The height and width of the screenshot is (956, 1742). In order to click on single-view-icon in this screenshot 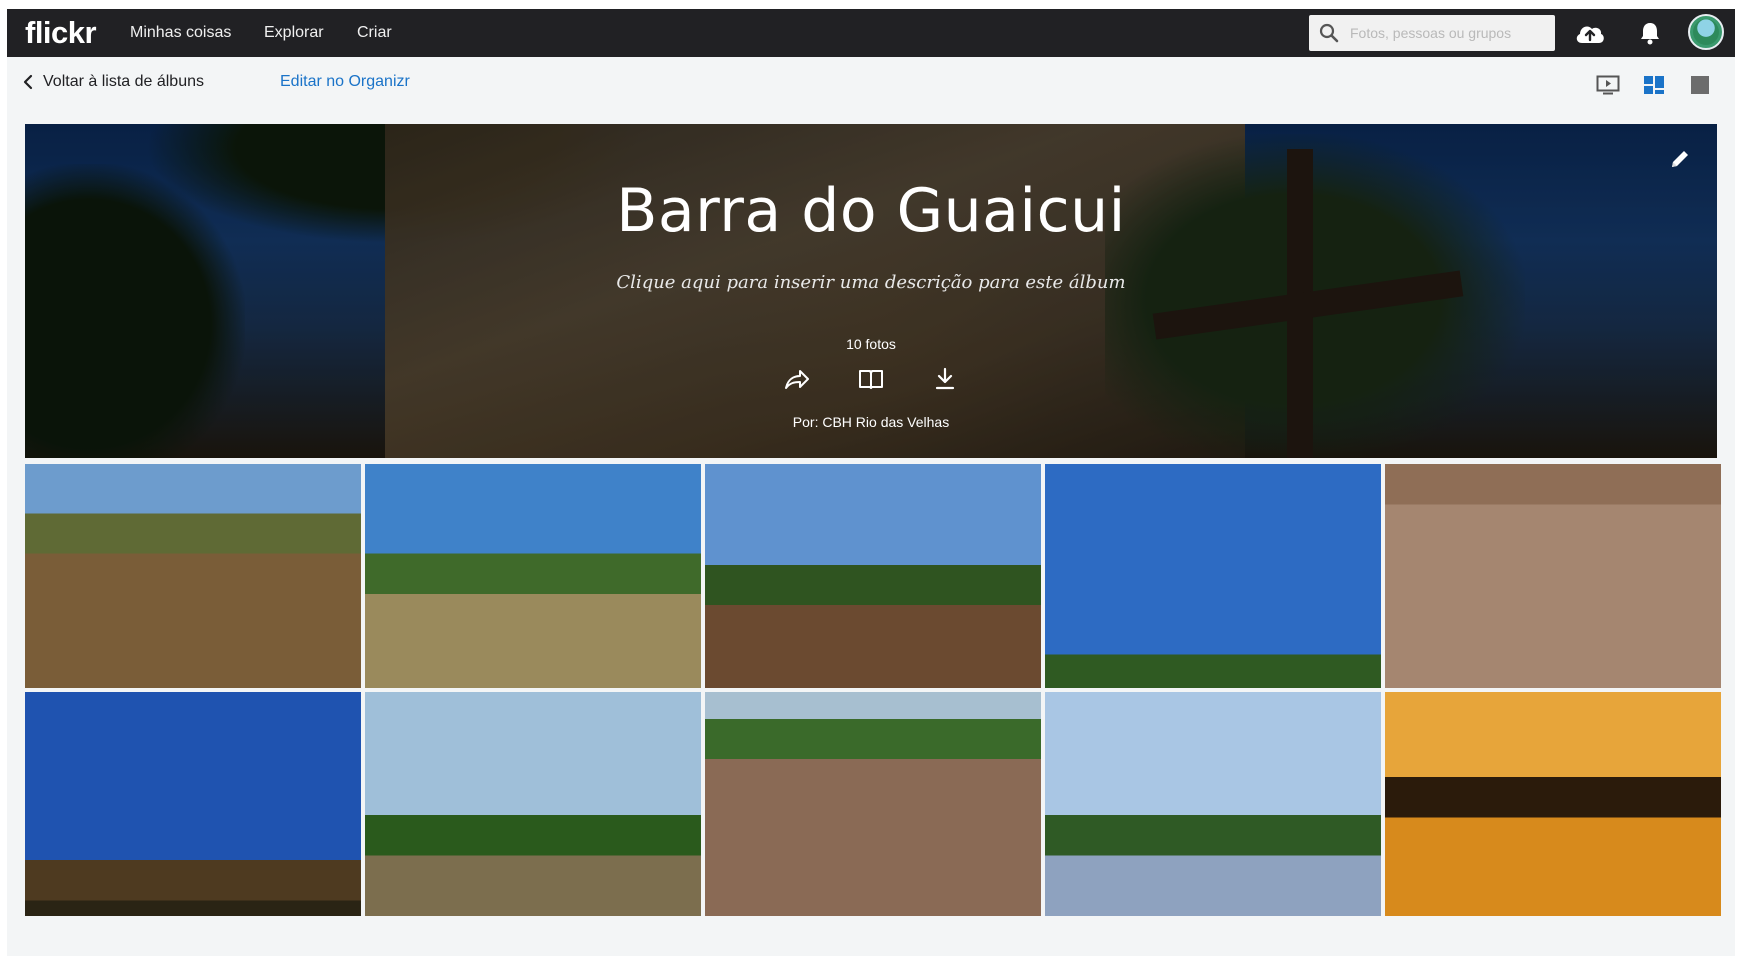, I will do `click(1700, 85)`.